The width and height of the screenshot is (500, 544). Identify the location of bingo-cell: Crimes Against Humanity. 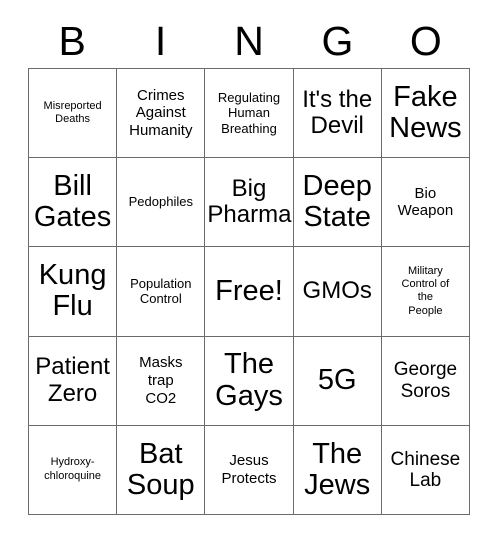
(161, 114).